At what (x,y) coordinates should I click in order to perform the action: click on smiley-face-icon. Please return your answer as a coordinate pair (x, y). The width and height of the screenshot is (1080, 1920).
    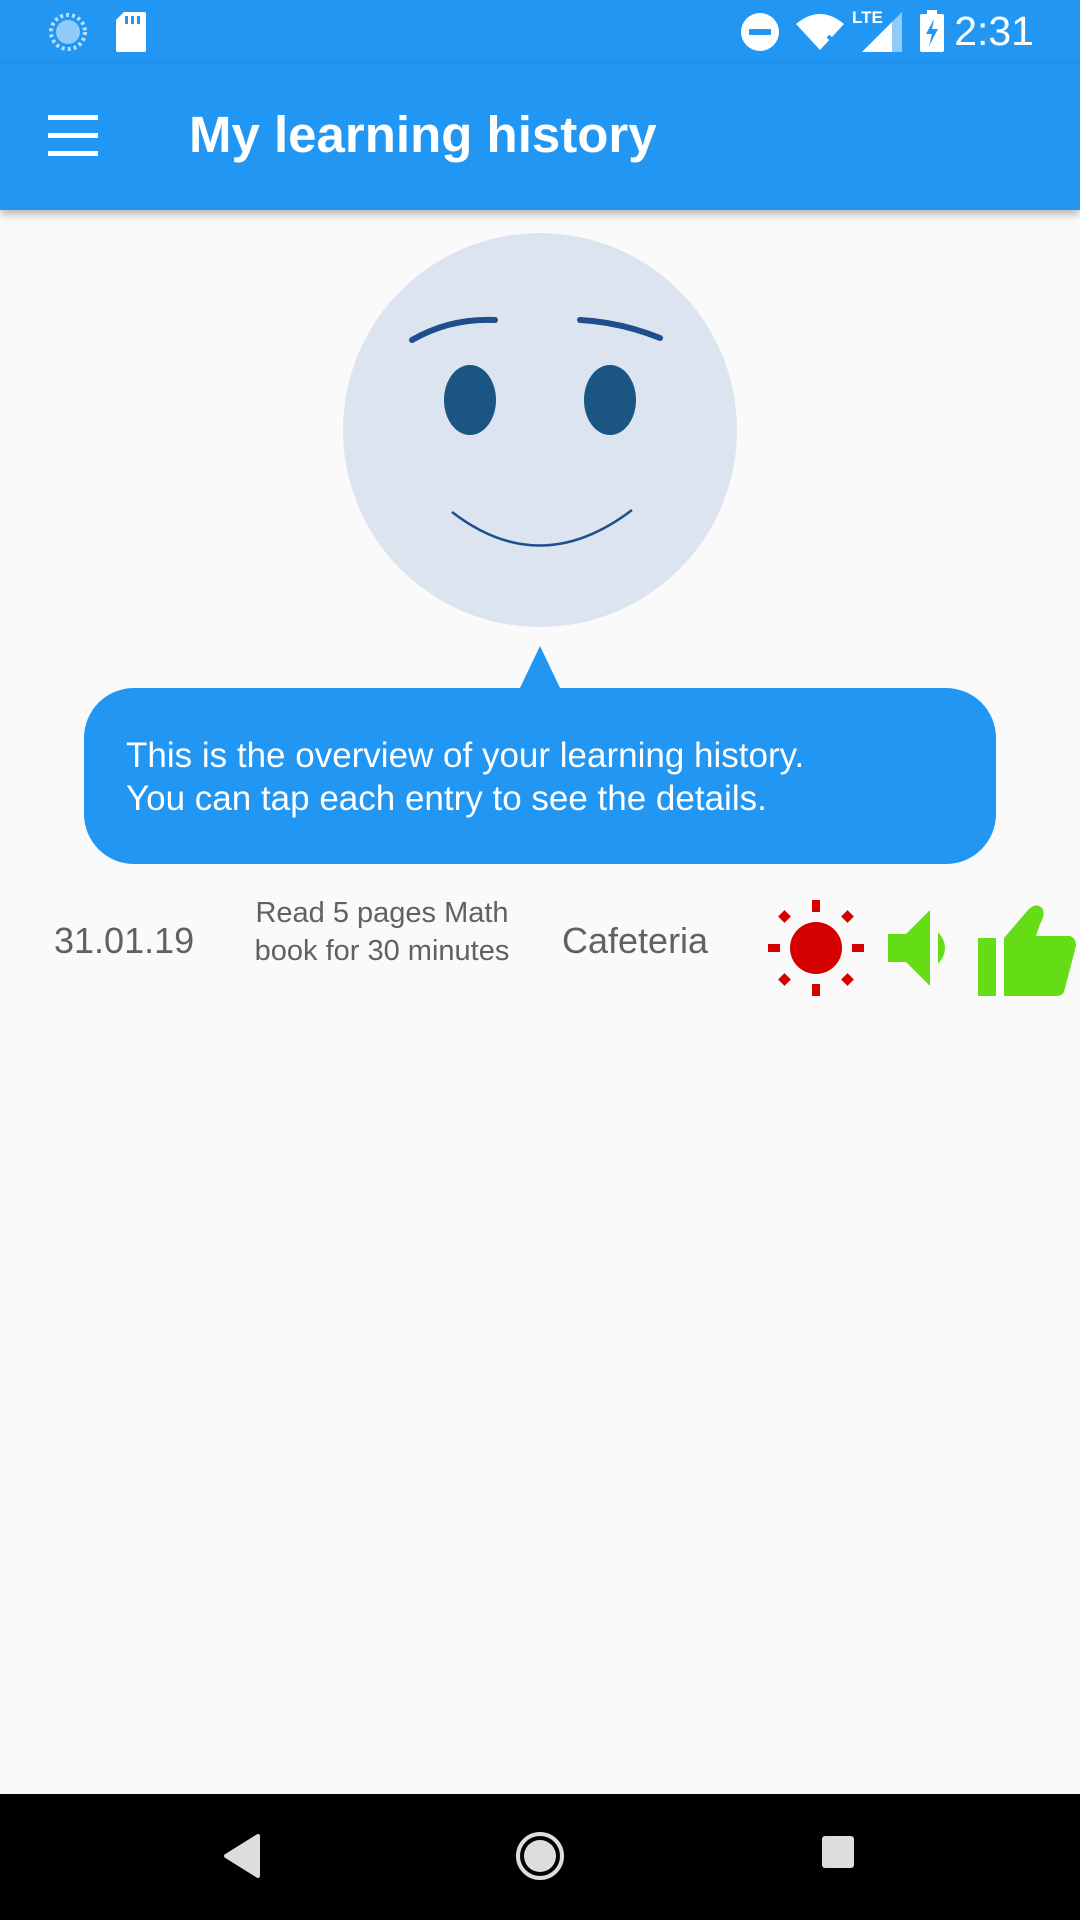
    Looking at the image, I should click on (540, 430).